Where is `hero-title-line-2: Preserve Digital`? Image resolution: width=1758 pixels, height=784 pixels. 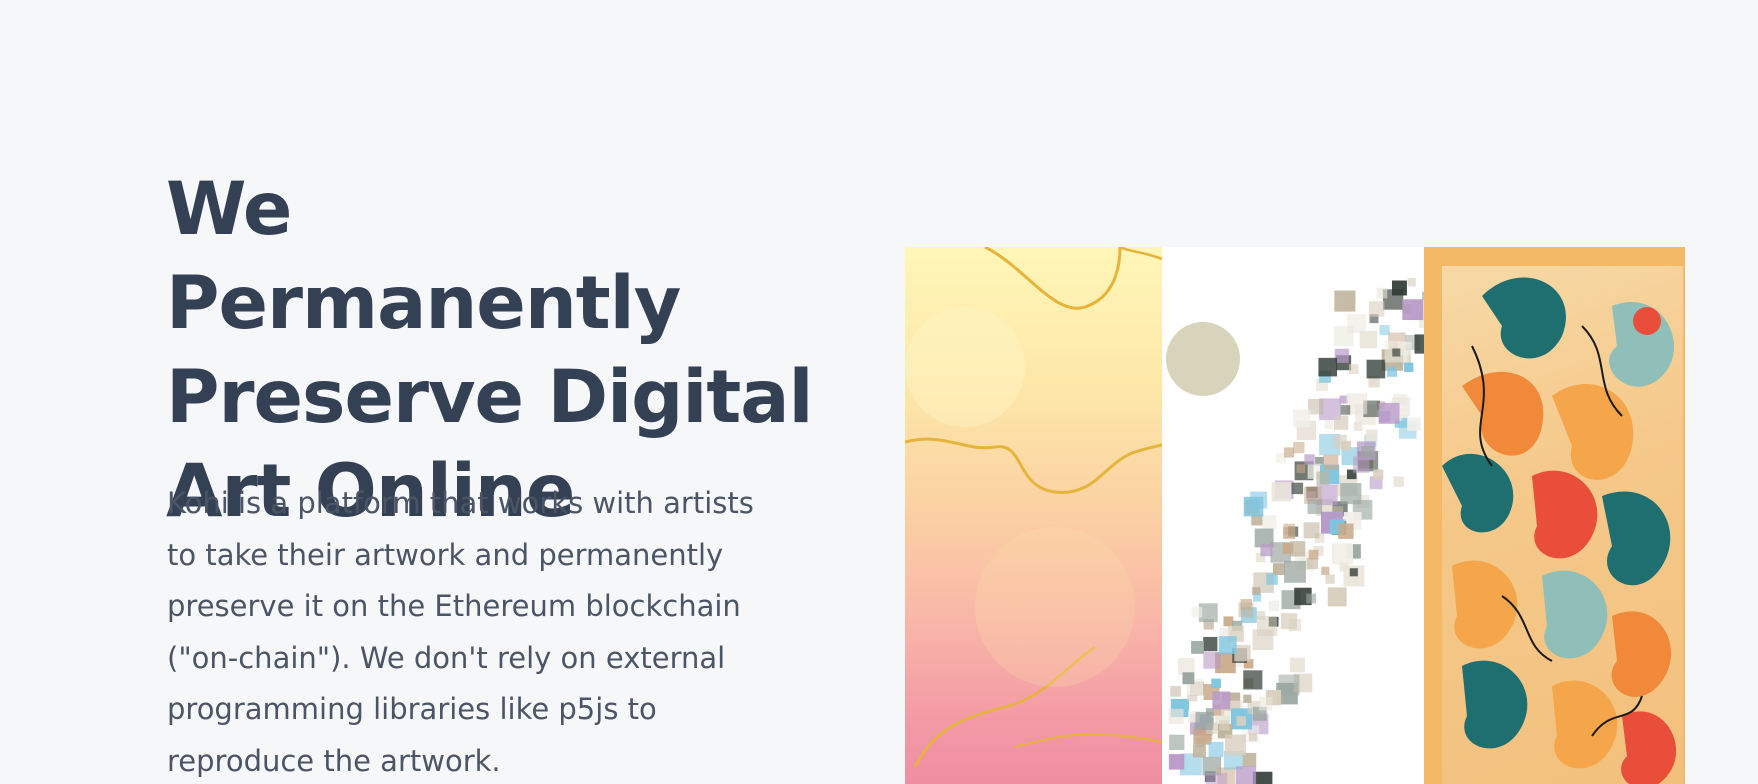
hero-title-line-2: Preserve Digital is located at coordinates (490, 397).